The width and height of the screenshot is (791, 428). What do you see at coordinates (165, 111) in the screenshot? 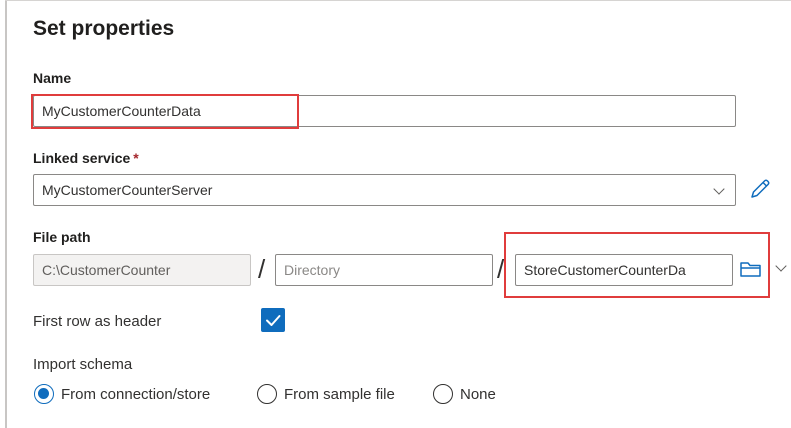
I see `name-highlight-box` at bounding box center [165, 111].